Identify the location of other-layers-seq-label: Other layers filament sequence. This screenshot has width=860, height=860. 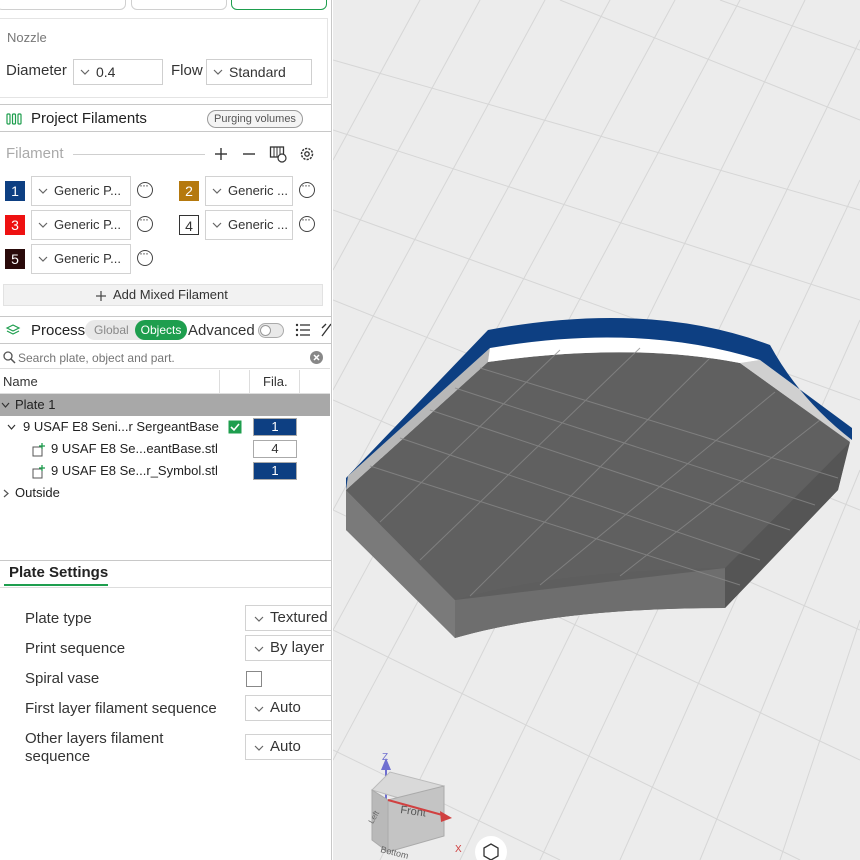
(94, 747).